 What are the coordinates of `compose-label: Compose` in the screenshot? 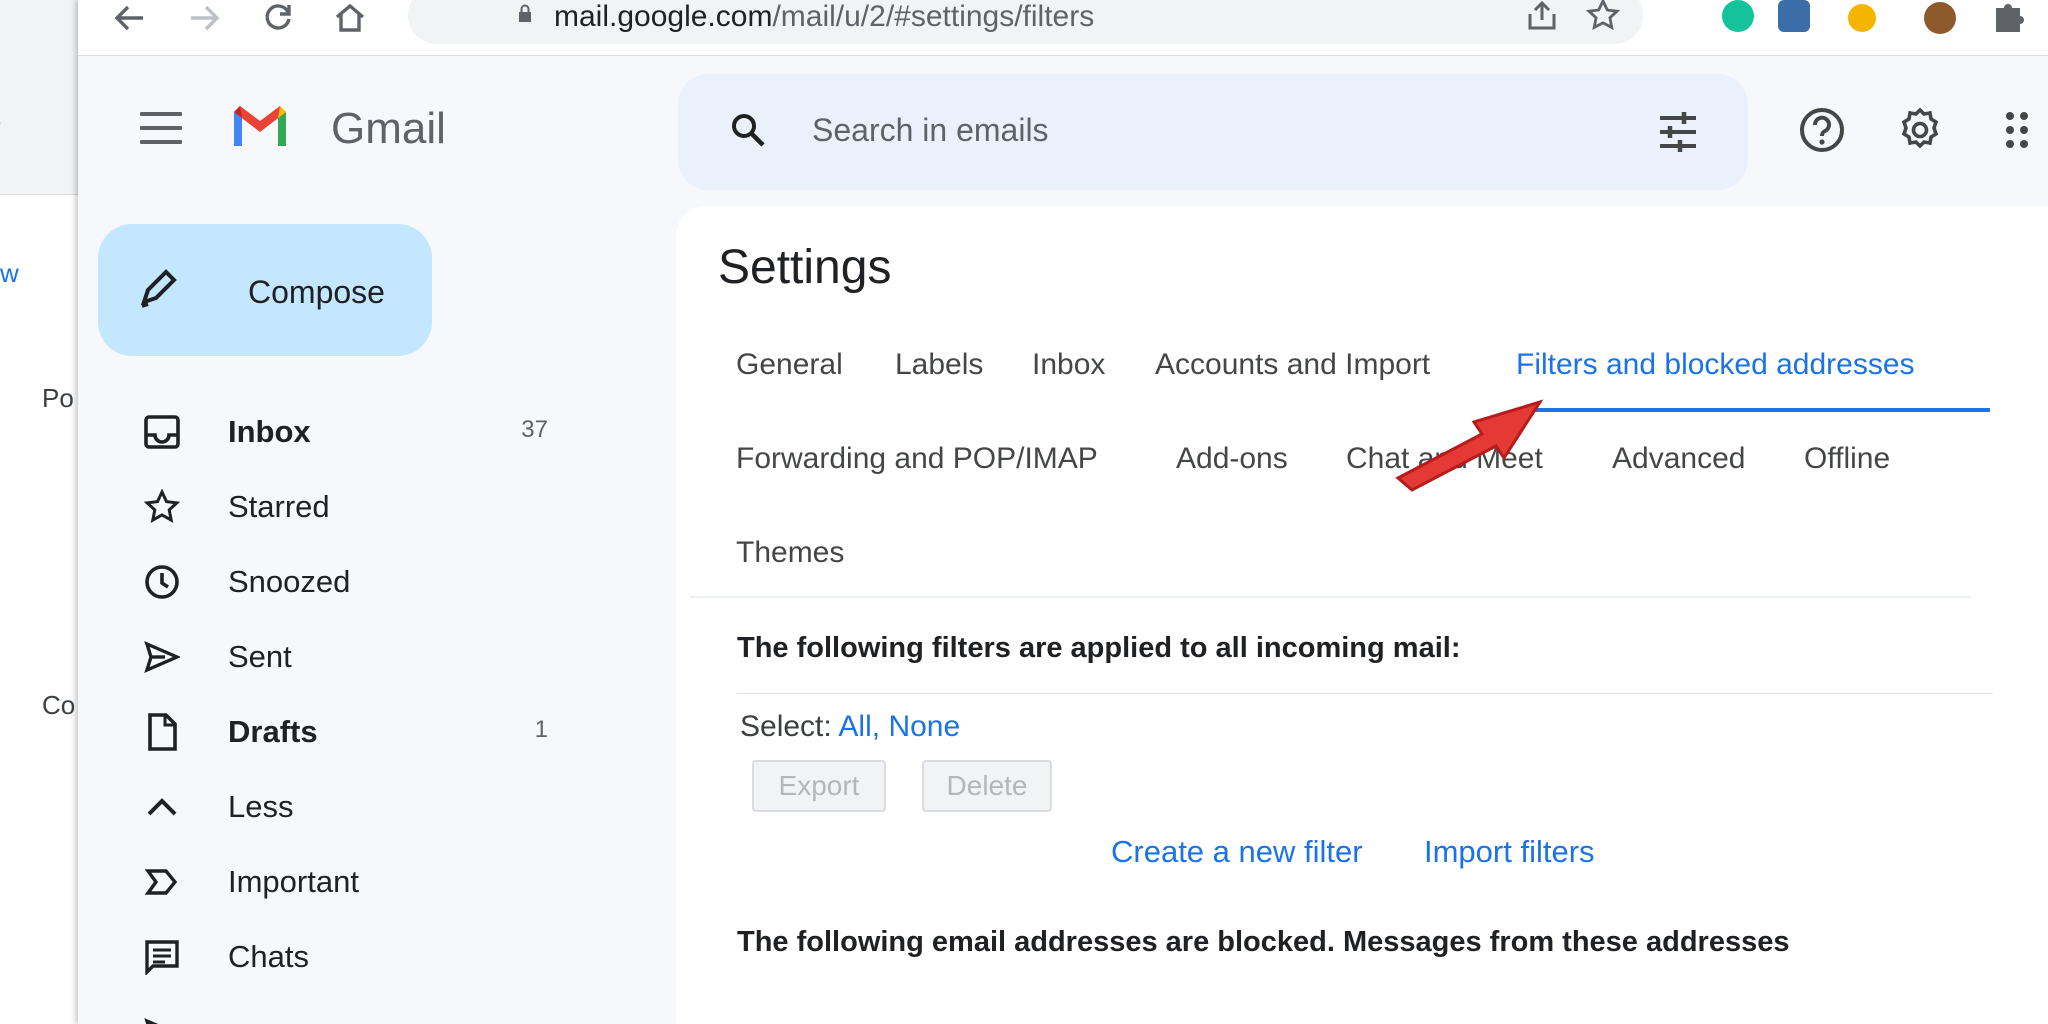 It's located at (316, 292).